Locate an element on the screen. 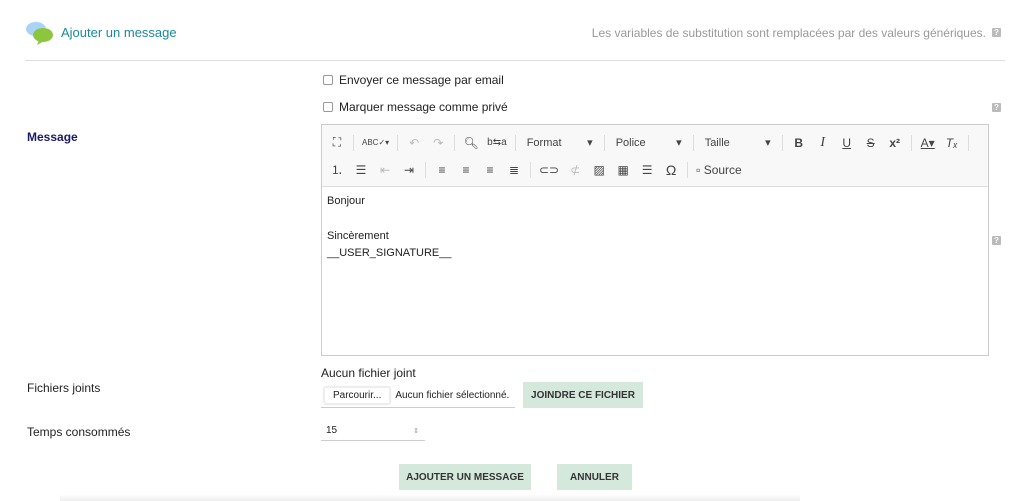 This screenshot has height=501, width=1024. message-label: Message is located at coordinates (52, 137).